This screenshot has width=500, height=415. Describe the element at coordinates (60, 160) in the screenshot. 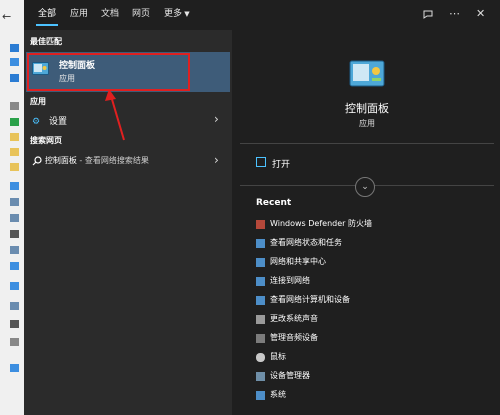

I see `web-search-term: 控制面板` at that location.